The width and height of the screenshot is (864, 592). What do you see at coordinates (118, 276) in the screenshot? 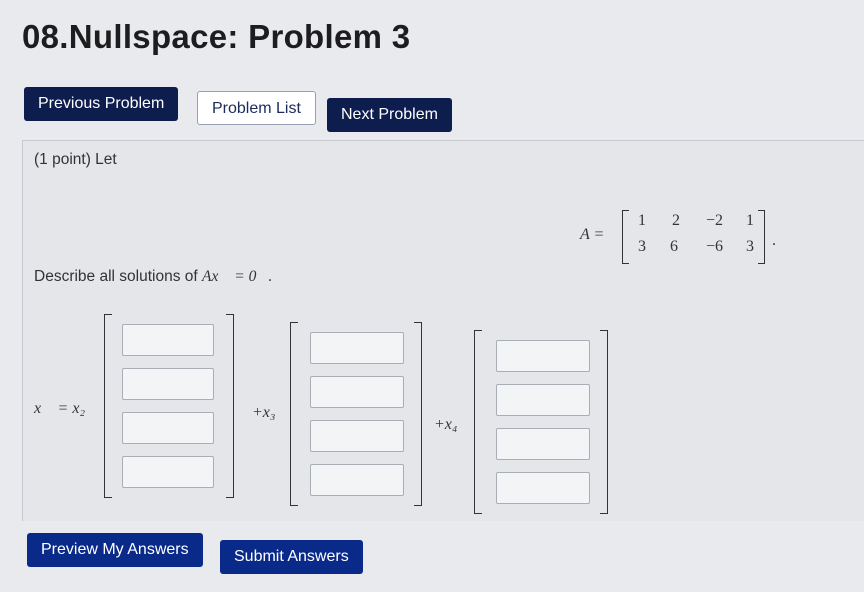
I see `prompt-text: Describe all solutions of` at bounding box center [118, 276].